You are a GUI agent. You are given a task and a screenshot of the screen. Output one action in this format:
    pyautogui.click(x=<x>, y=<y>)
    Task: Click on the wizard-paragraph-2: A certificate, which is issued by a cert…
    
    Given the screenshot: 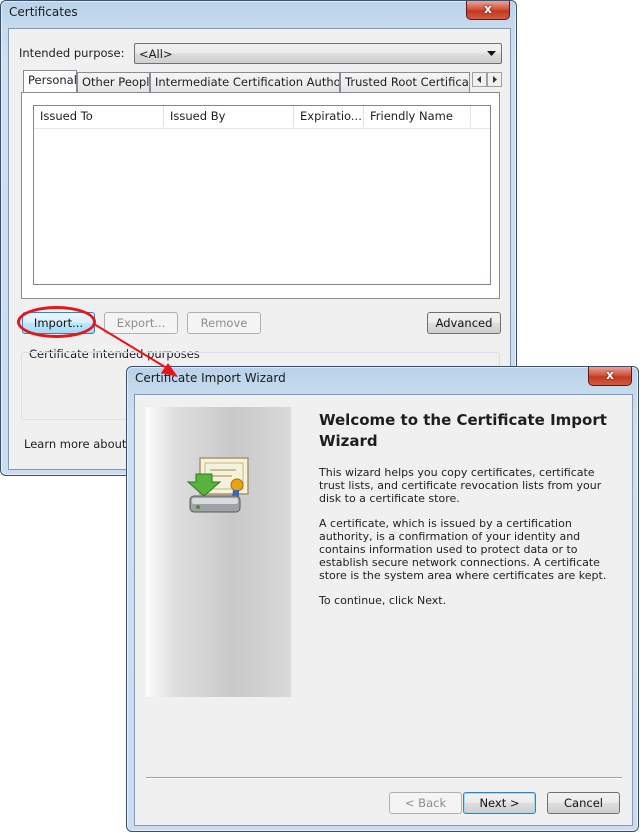 What is the action you would take?
    pyautogui.click(x=463, y=549)
    